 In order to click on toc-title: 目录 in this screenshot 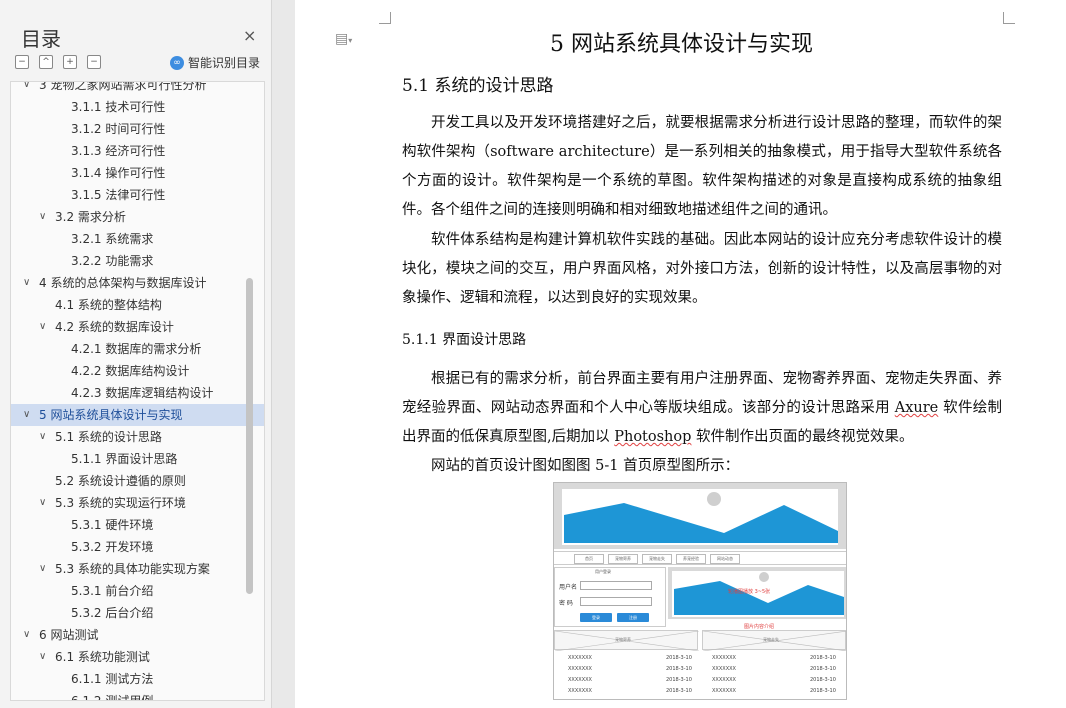, I will do `click(41, 39)`.